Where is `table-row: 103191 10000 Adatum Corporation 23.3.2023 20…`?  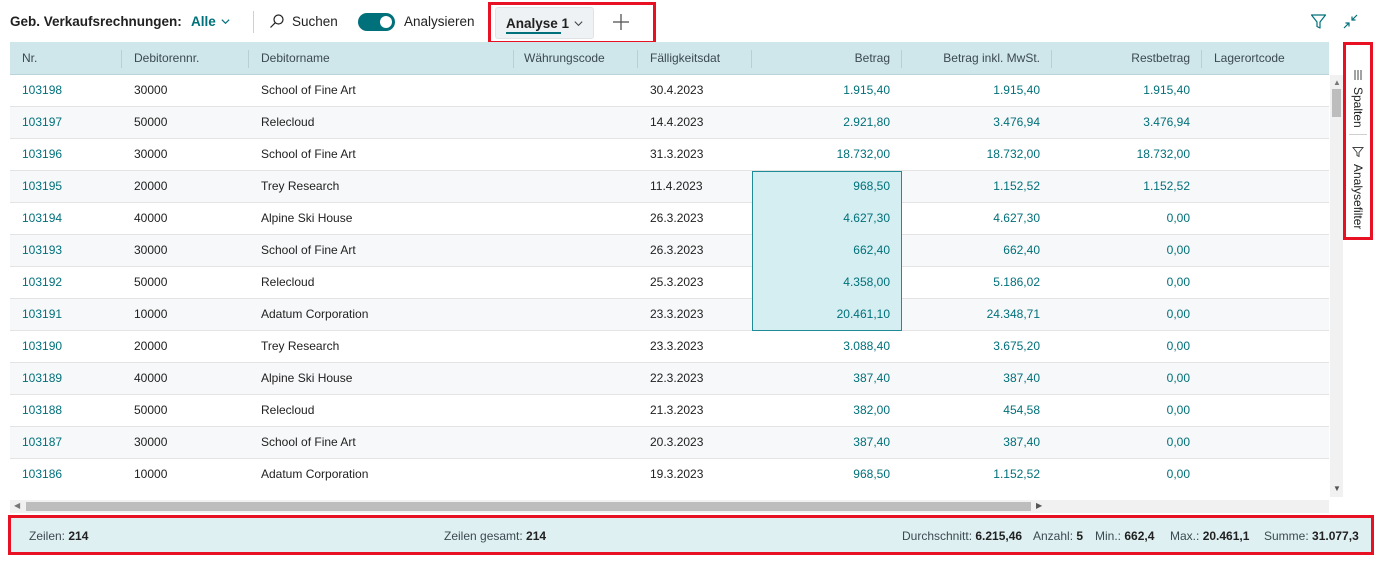 table-row: 103191 10000 Adatum Corporation 23.3.2023 20… is located at coordinates (669, 315).